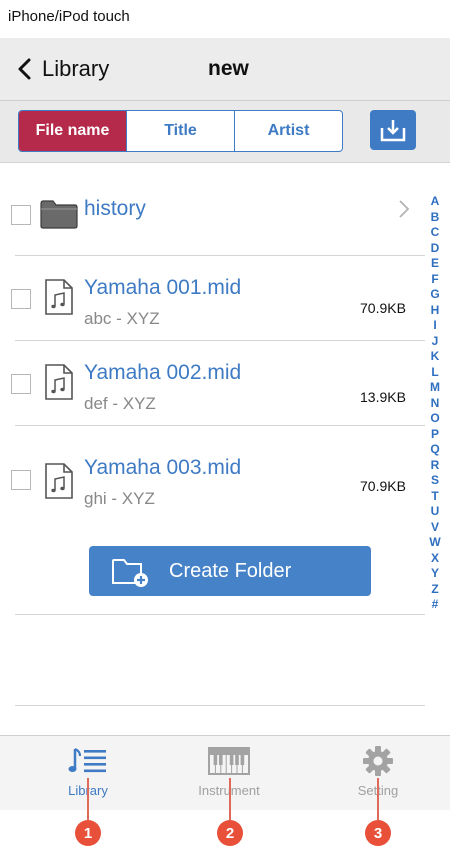 The image size is (450, 846). I want to click on index-letter: D, so click(435, 249).